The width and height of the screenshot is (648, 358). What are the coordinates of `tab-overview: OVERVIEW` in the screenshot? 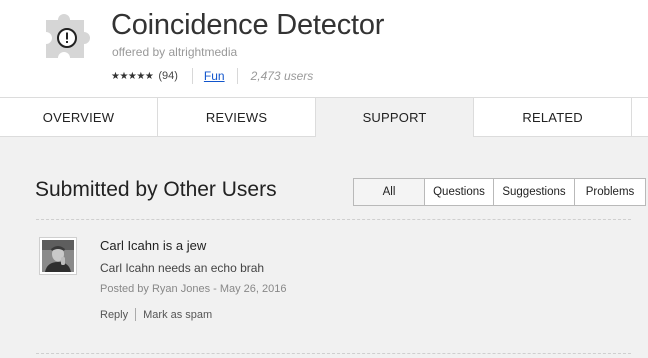 It's located at (79, 117).